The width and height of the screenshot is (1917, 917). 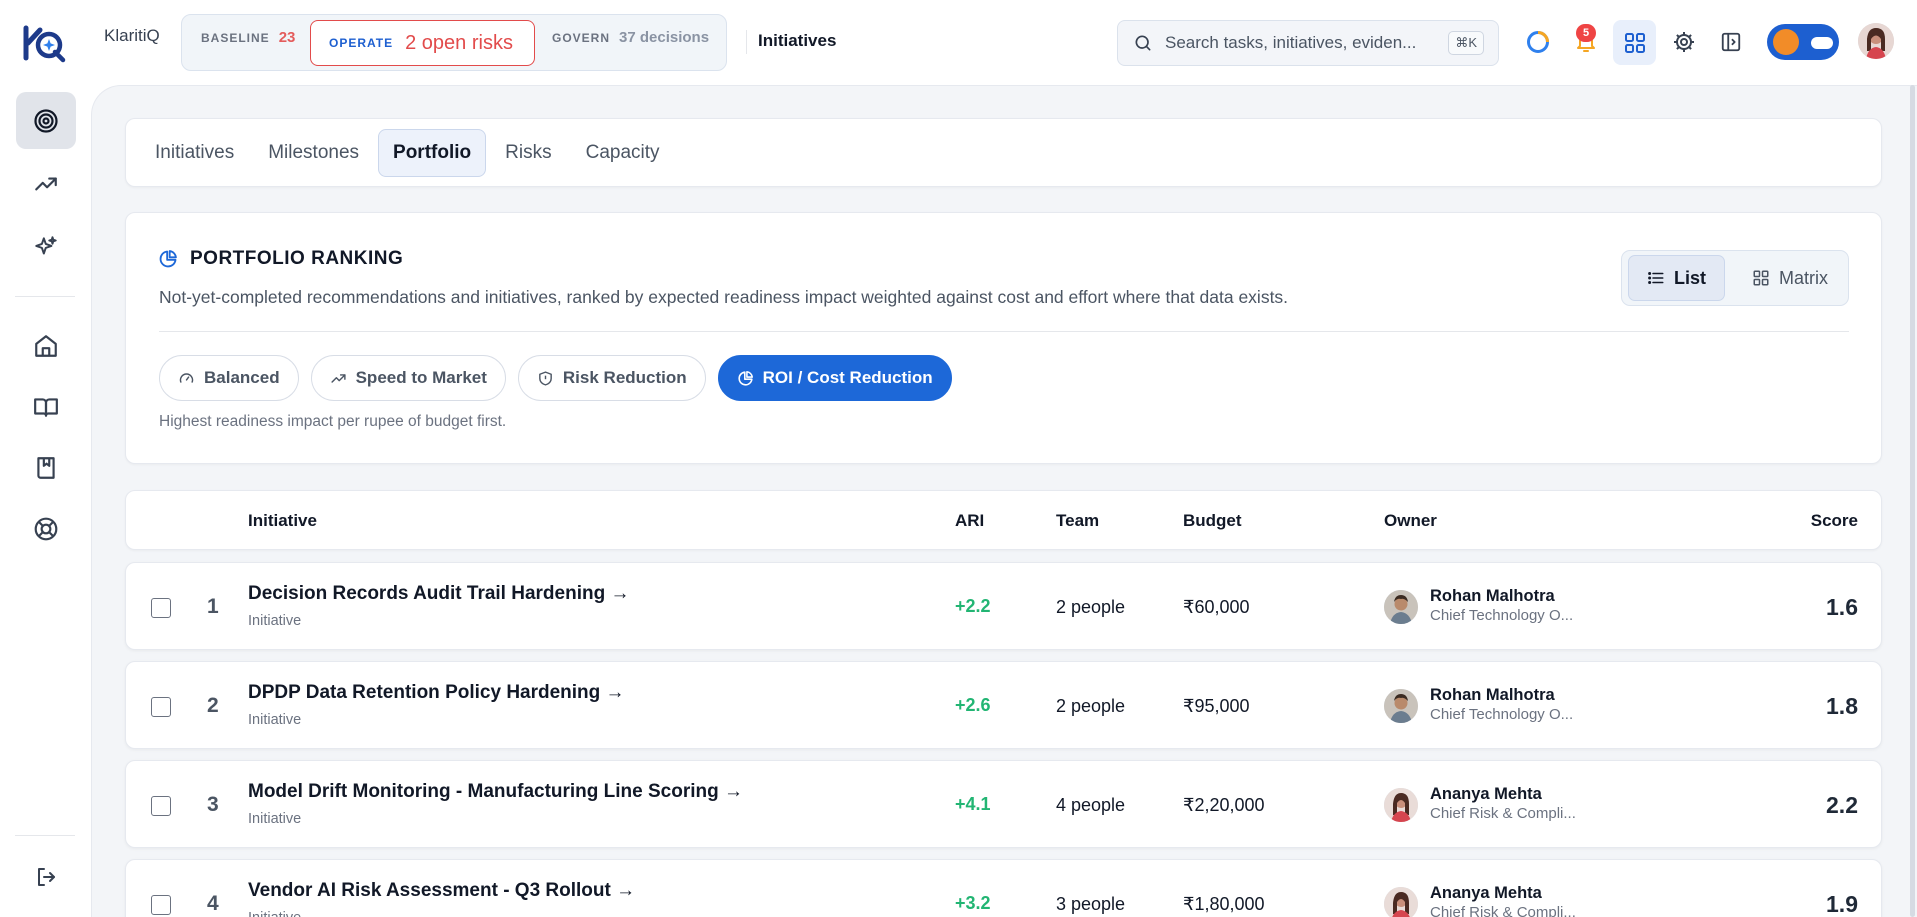 I want to click on strategy-speed-to-market: Speed to Market, so click(x=408, y=378).